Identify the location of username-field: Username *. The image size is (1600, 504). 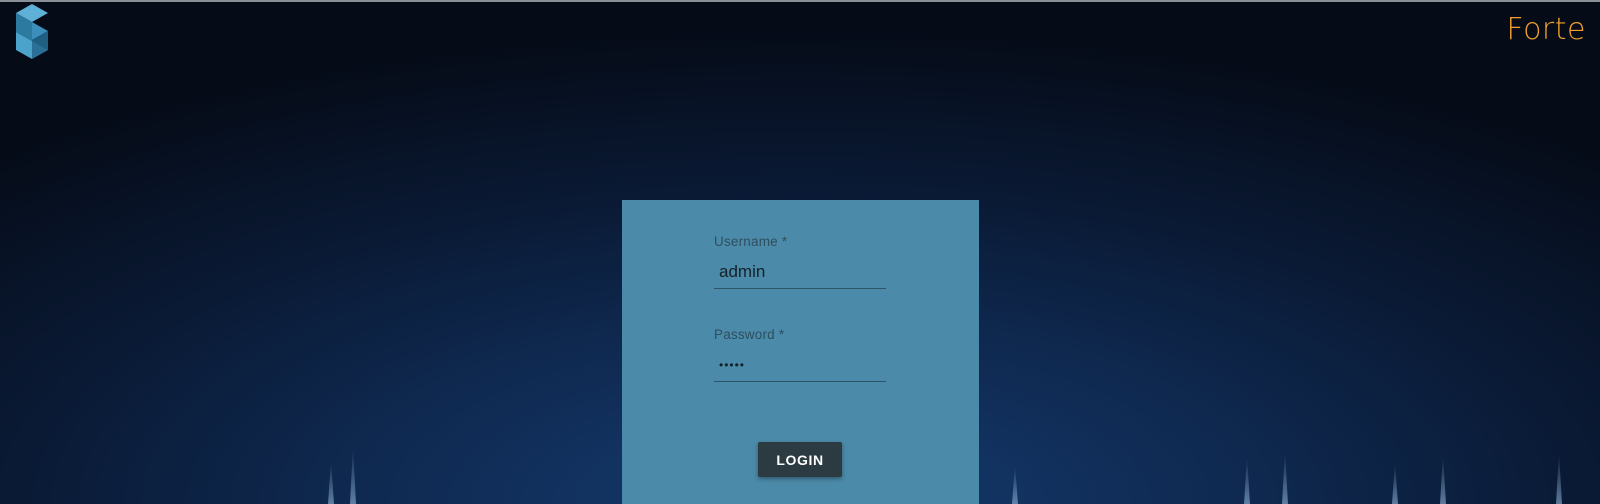
(800, 261).